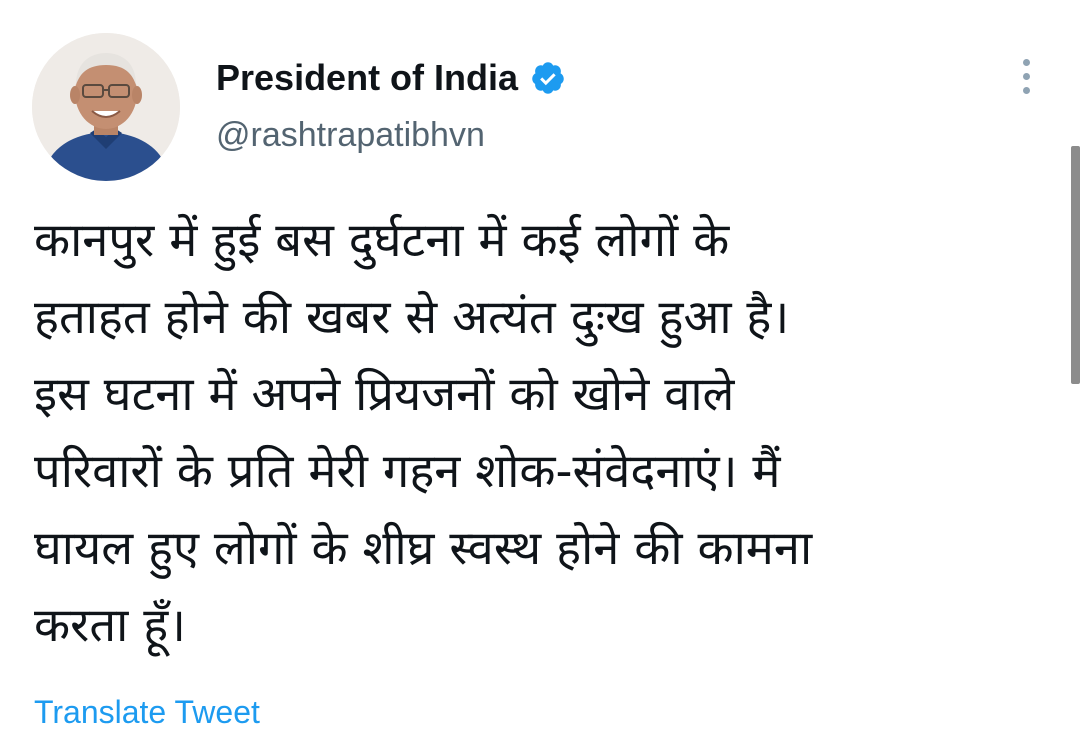 This screenshot has width=1080, height=746. I want to click on author-name-row: President of India, so click(391, 78).